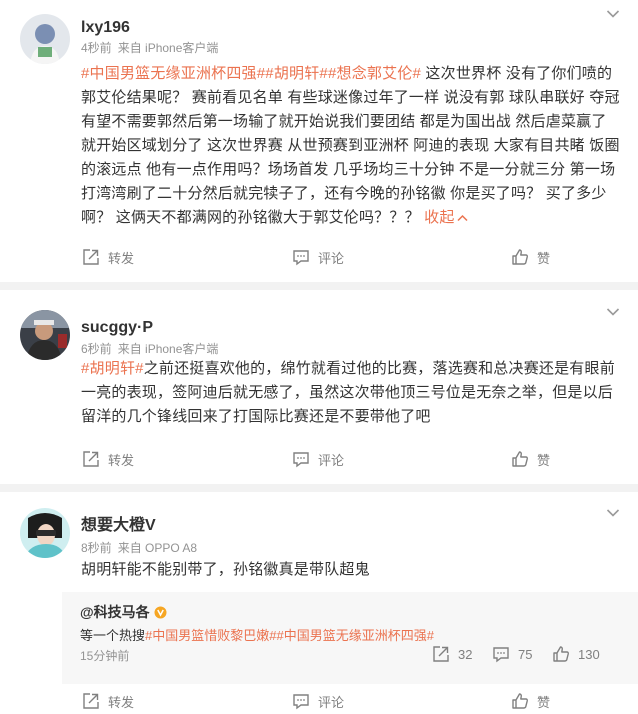 The image size is (638, 714). I want to click on collapse-caret-icon, so click(462, 218).